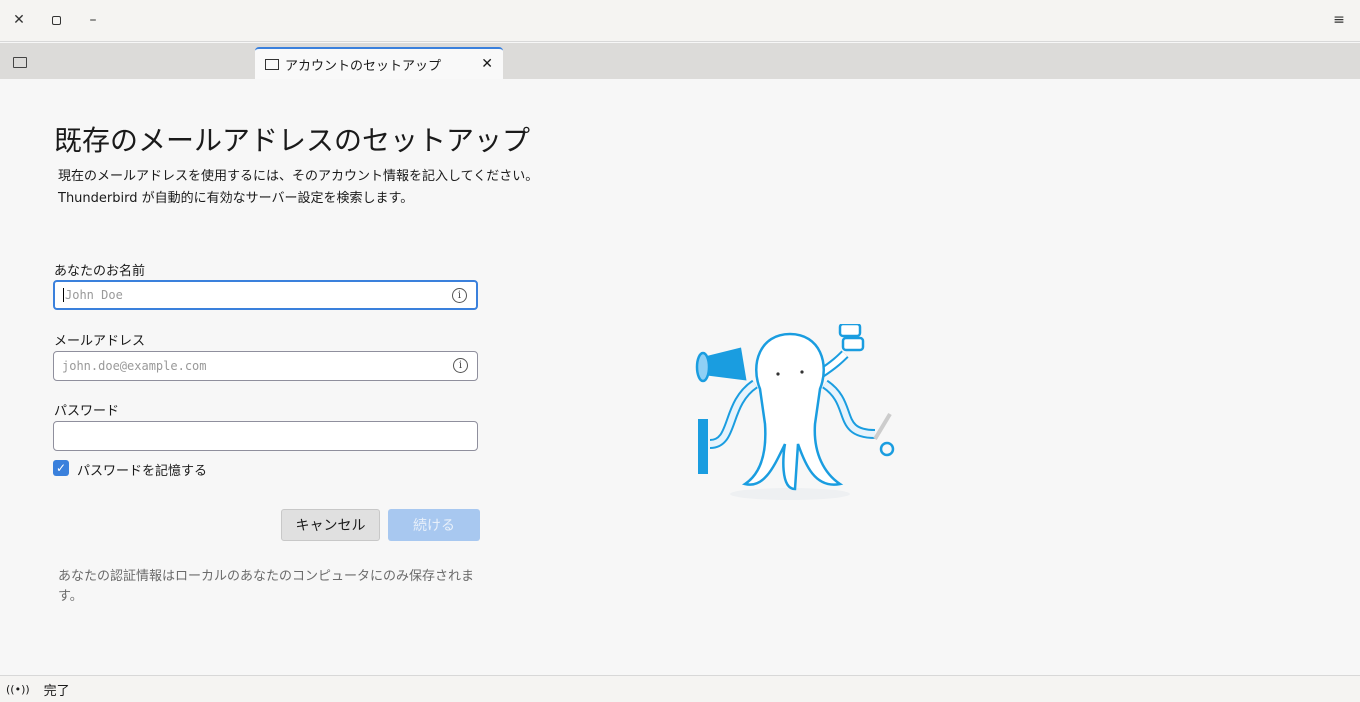  Describe the element at coordinates (1339, 20) in the screenshot. I see `hamburger-icon: ≡` at that location.